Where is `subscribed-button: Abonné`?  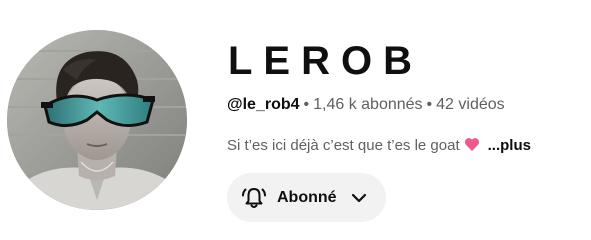 subscribed-button: Abonné is located at coordinates (306, 197).